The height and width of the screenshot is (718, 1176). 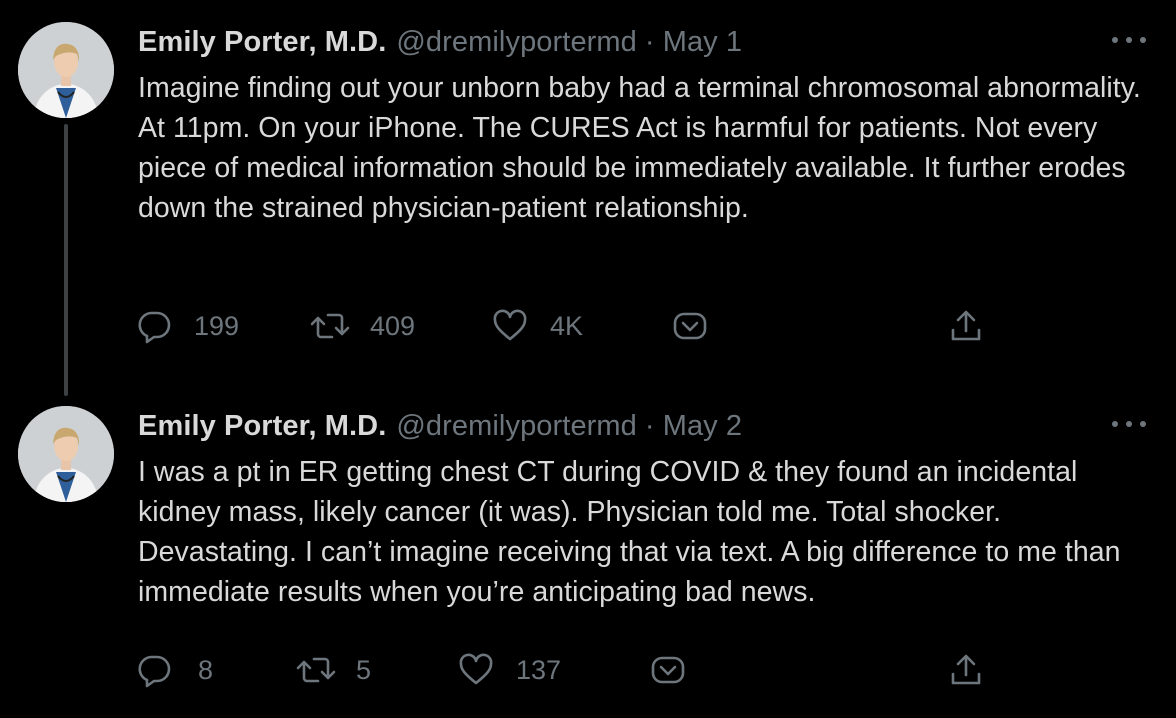 I want to click on reply-button: 8, so click(x=174, y=670).